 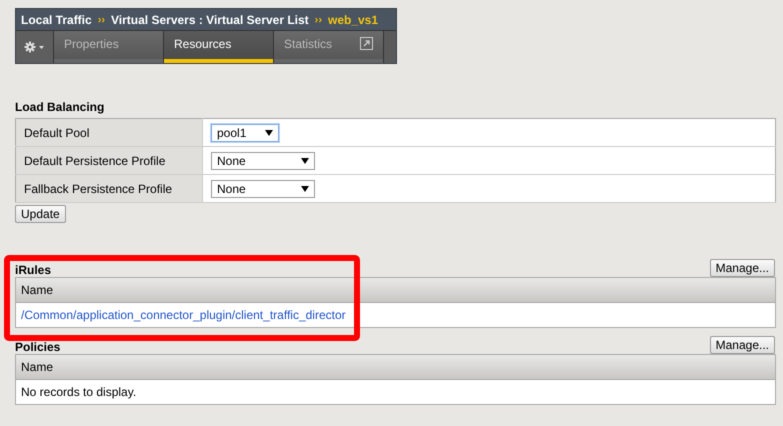 What do you see at coordinates (33, 270) in the screenshot?
I see `section-title: iRules` at bounding box center [33, 270].